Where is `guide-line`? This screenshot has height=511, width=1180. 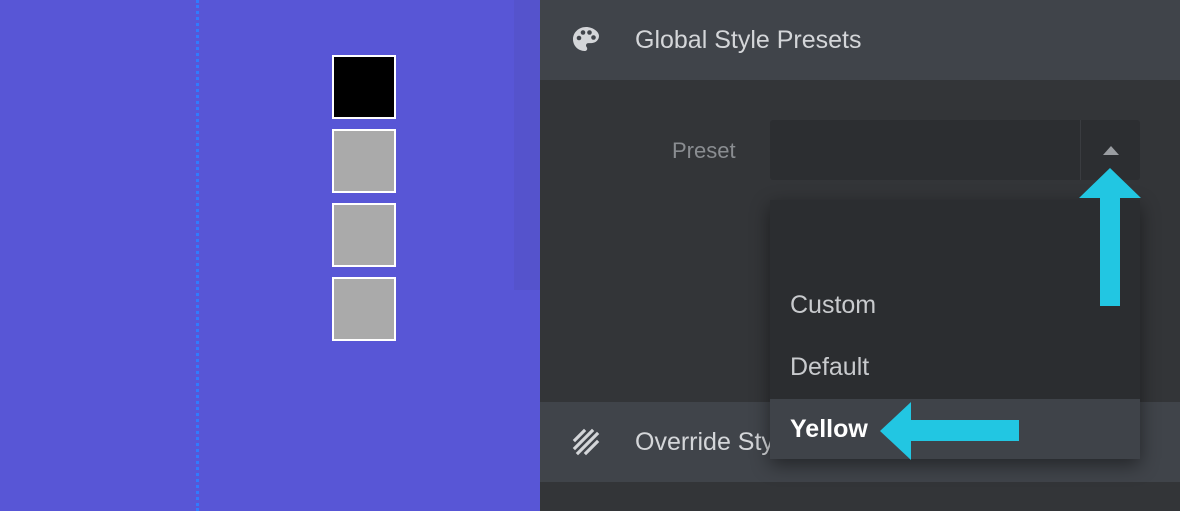 guide-line is located at coordinates (197, 255).